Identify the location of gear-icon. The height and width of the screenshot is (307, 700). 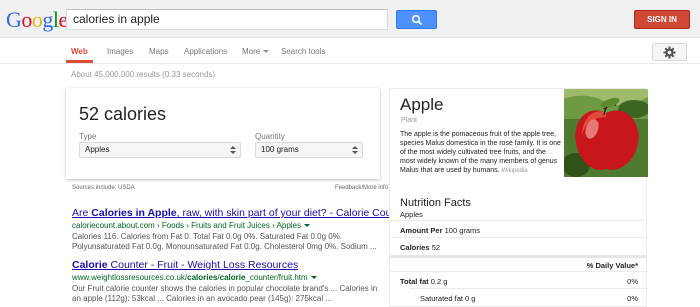
(669, 52).